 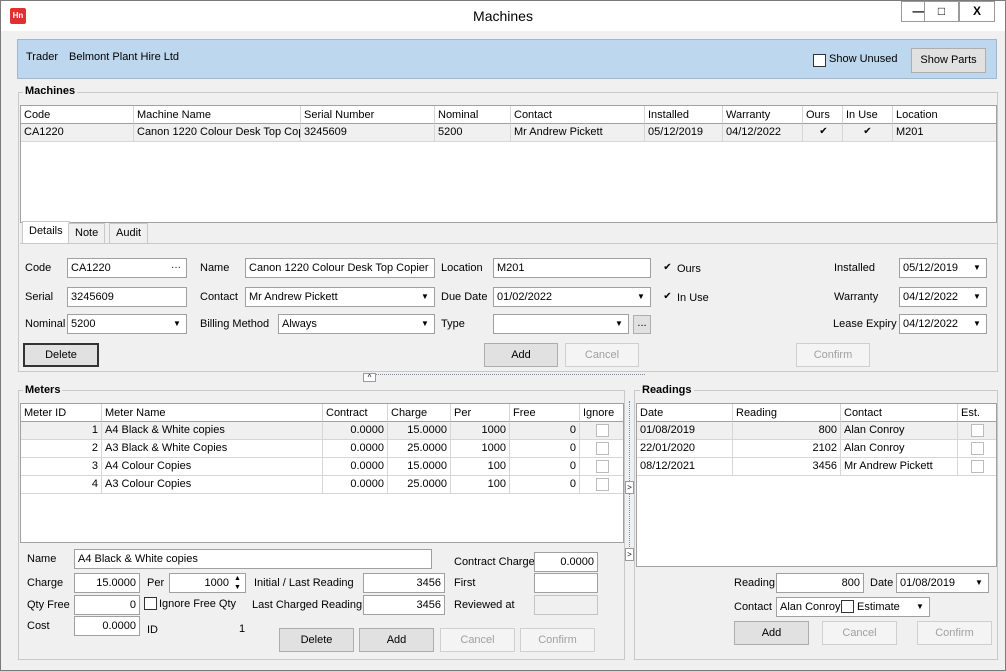 I want to click on location-field: M201, so click(x=572, y=268).